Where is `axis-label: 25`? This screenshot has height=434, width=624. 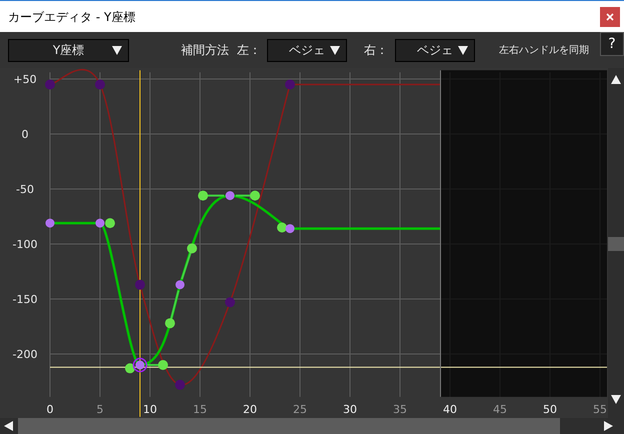 axis-label: 25 is located at coordinates (300, 409).